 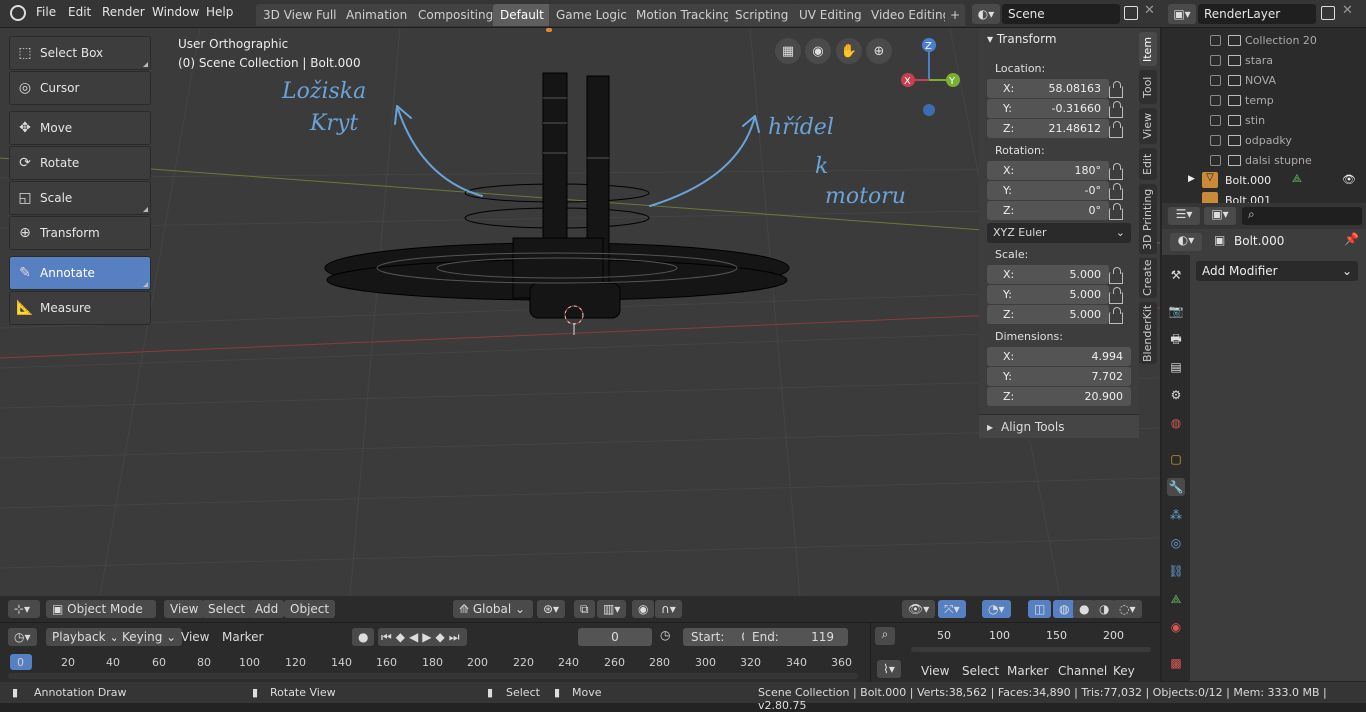 I want to click on tool-transform: ⊕ Transform, so click(x=80, y=233).